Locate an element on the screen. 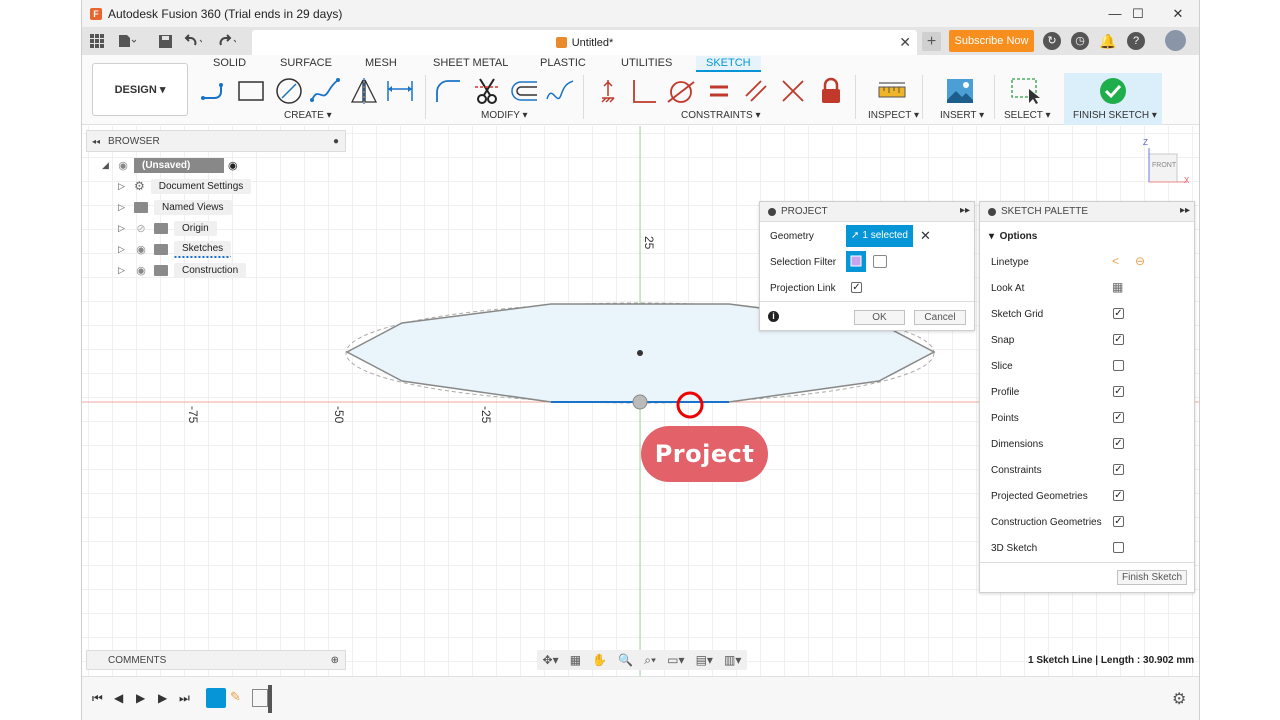  slice-checkbox is located at coordinates (1118, 365).